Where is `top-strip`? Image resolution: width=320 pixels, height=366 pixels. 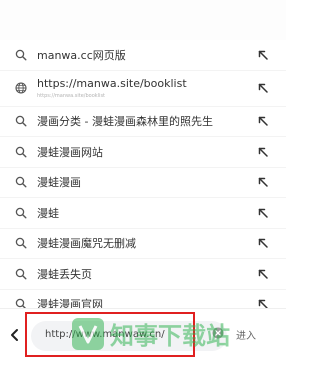 top-strip is located at coordinates (143, 20).